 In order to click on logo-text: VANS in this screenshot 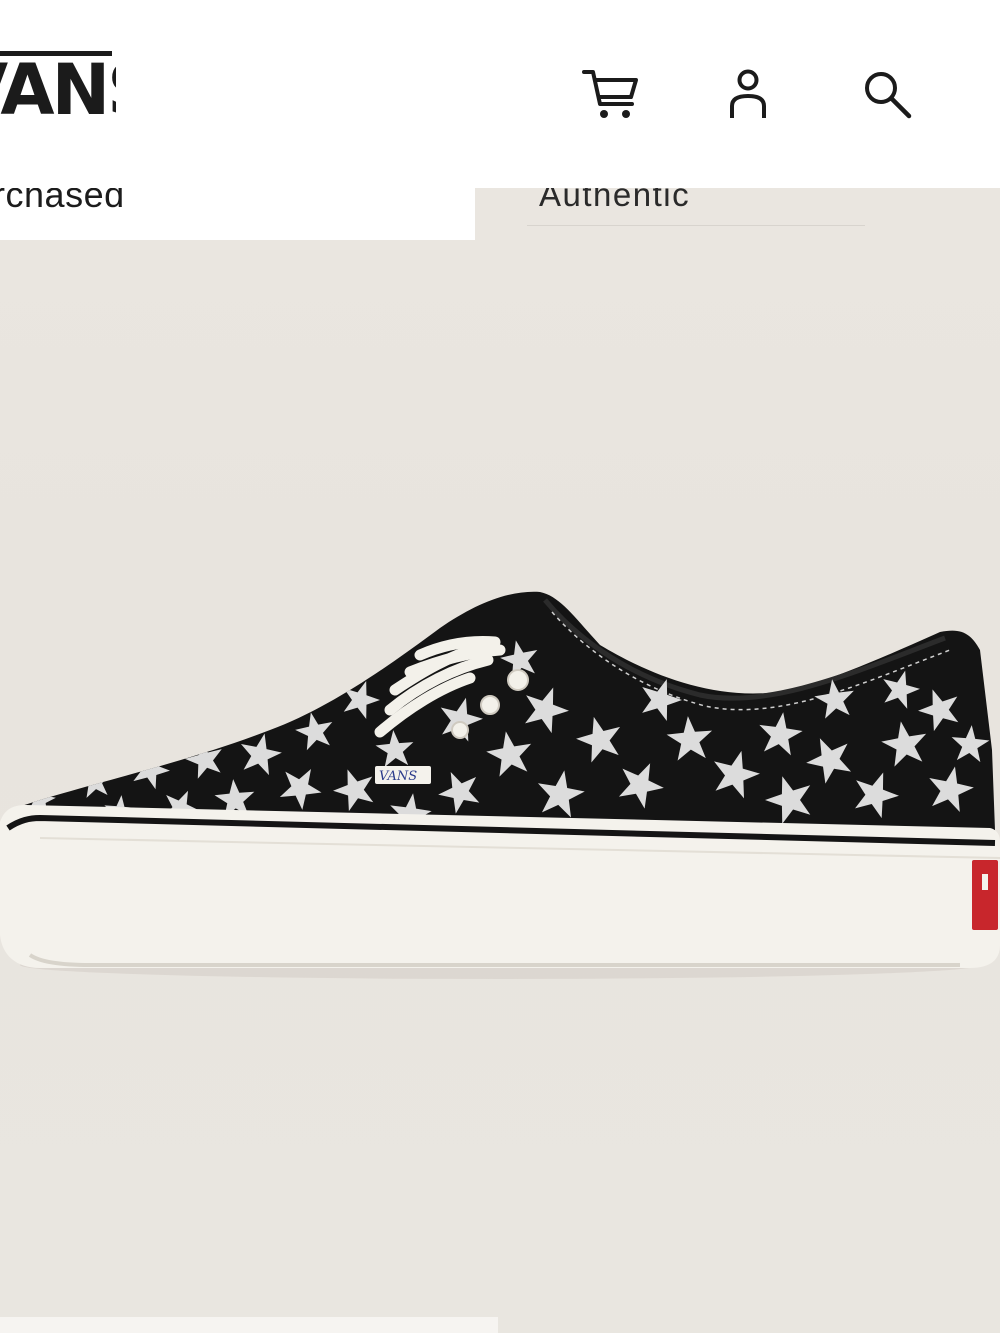, I will do `click(58, 87)`.